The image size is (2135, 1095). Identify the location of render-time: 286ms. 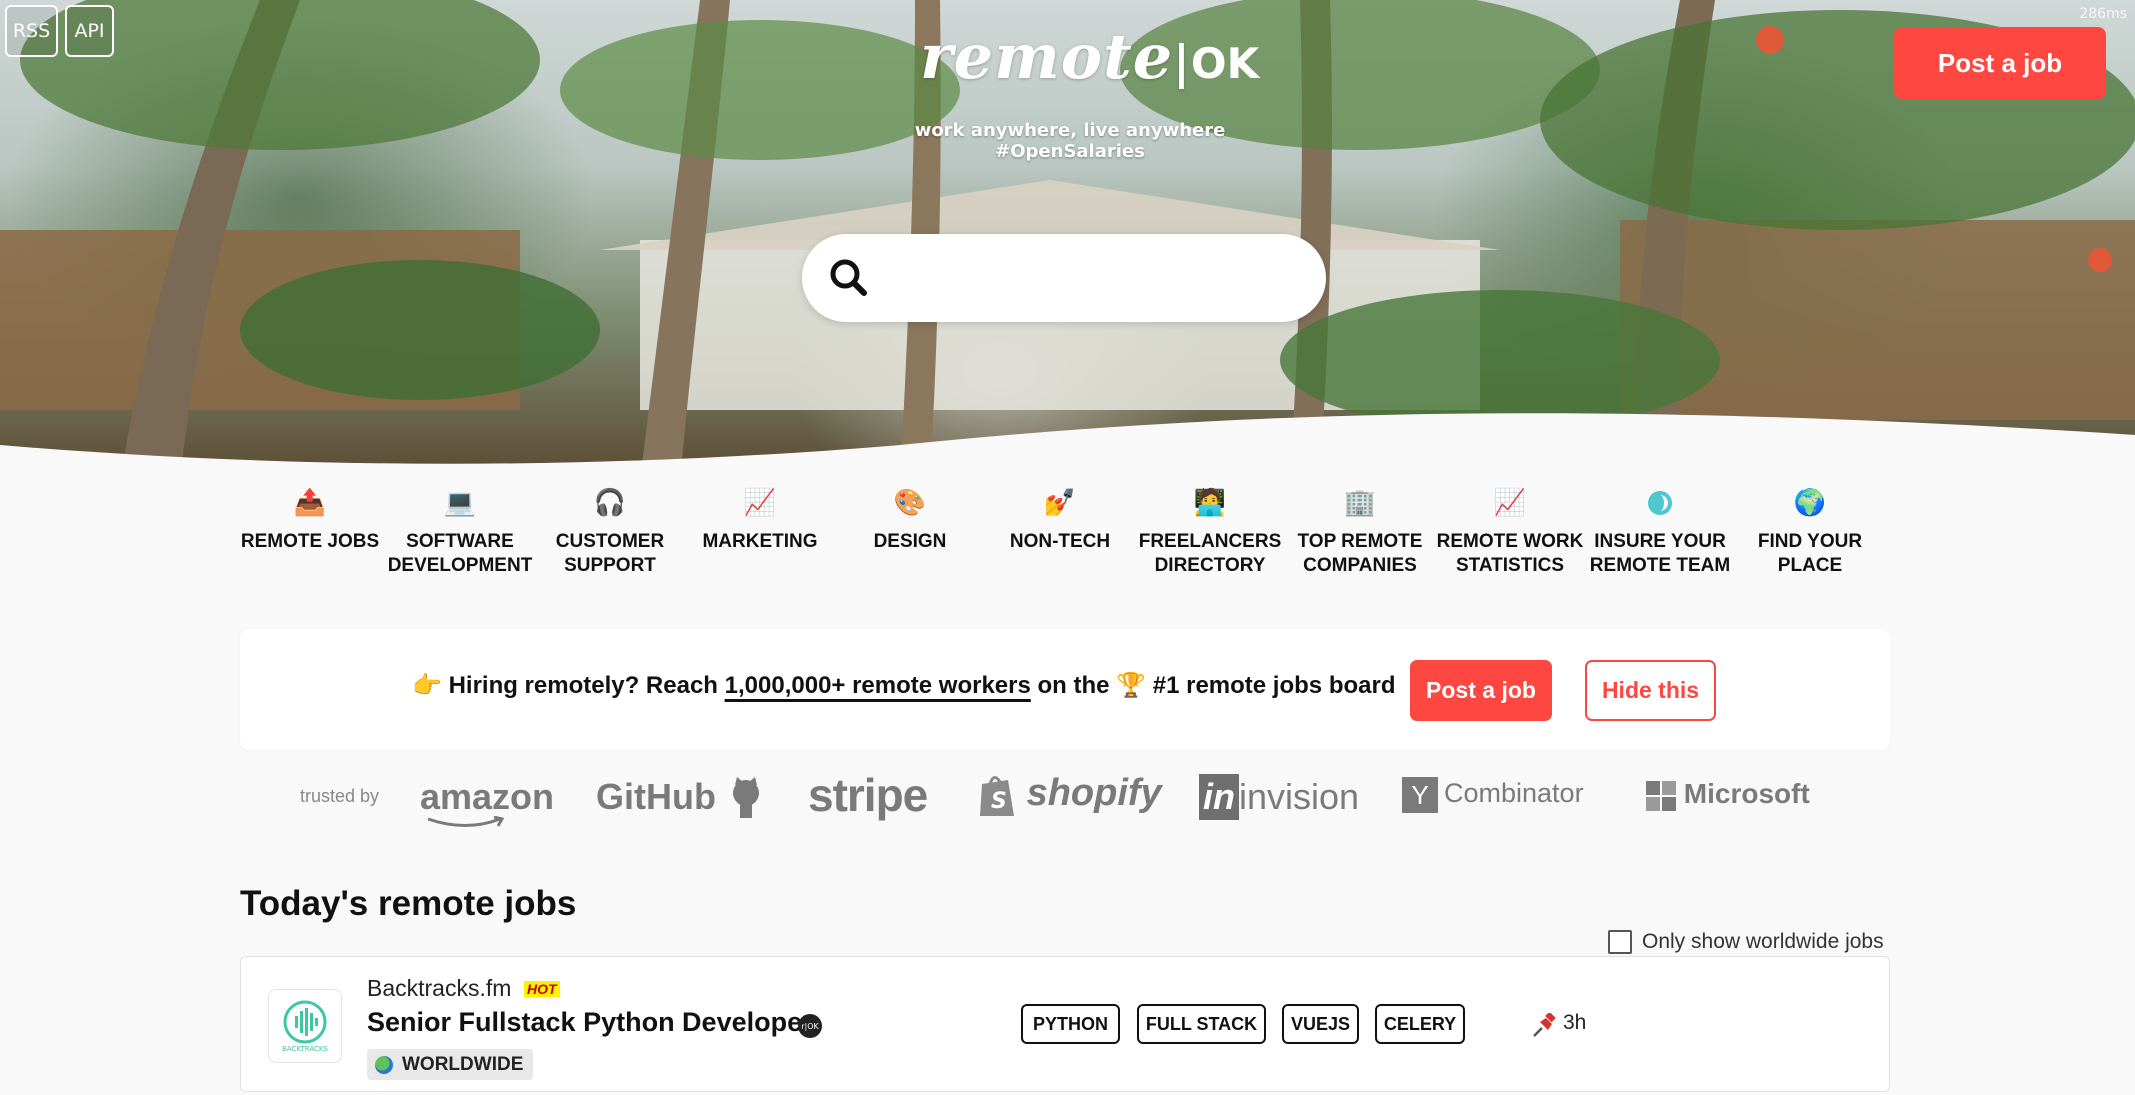
(2103, 14).